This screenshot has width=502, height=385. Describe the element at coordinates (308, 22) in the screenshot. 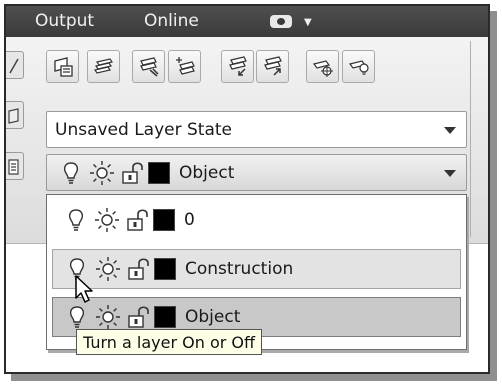

I see `chevron-down-icon: ▼` at that location.